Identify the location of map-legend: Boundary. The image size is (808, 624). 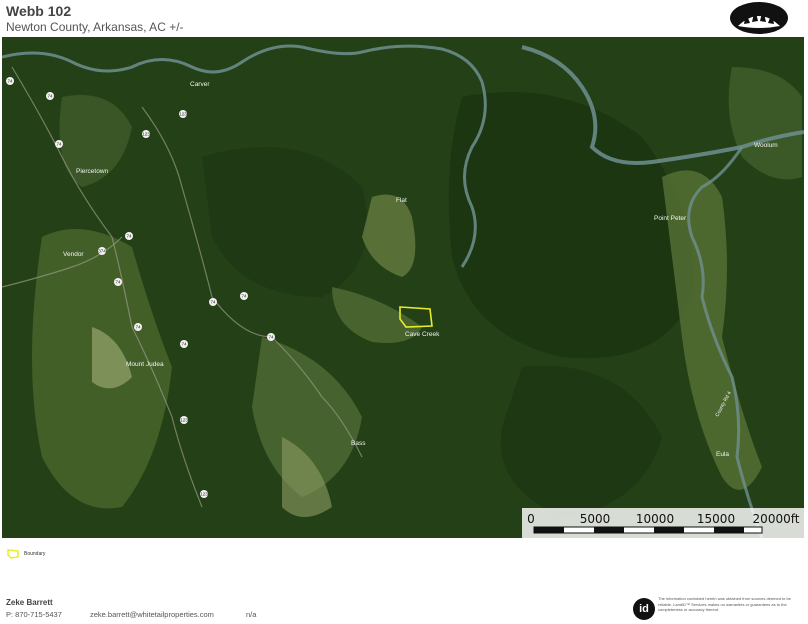
(54, 555).